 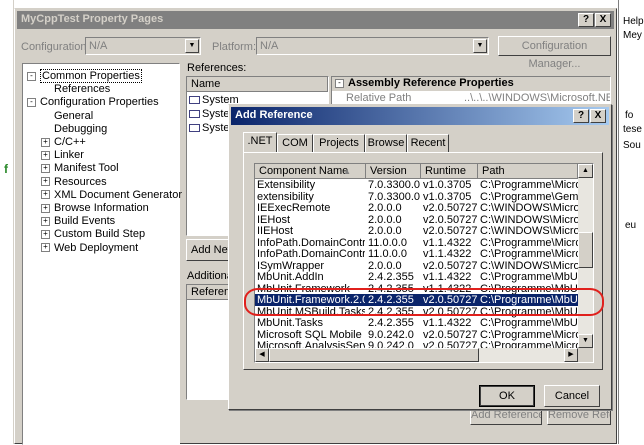 I want to click on column-header-runtime: Runtime, so click(x=449, y=171).